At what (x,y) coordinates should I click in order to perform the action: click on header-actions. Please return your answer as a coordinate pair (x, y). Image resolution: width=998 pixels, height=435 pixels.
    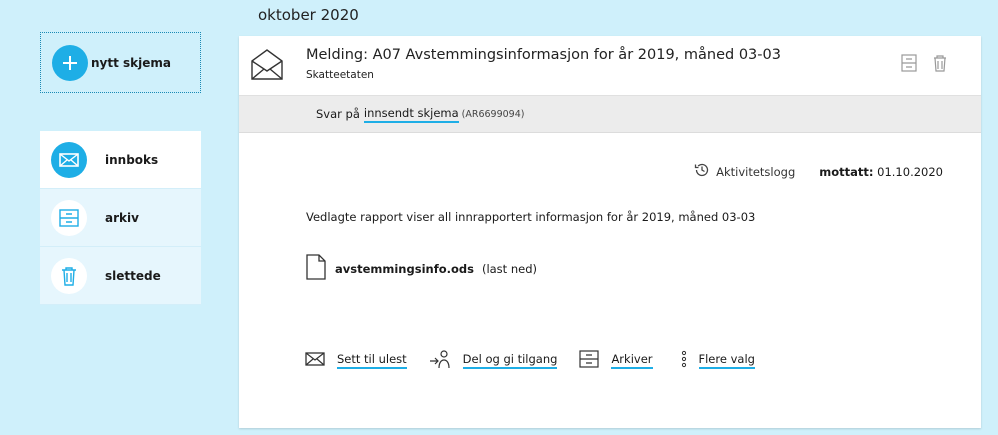
    Looking at the image, I should click on (924, 65).